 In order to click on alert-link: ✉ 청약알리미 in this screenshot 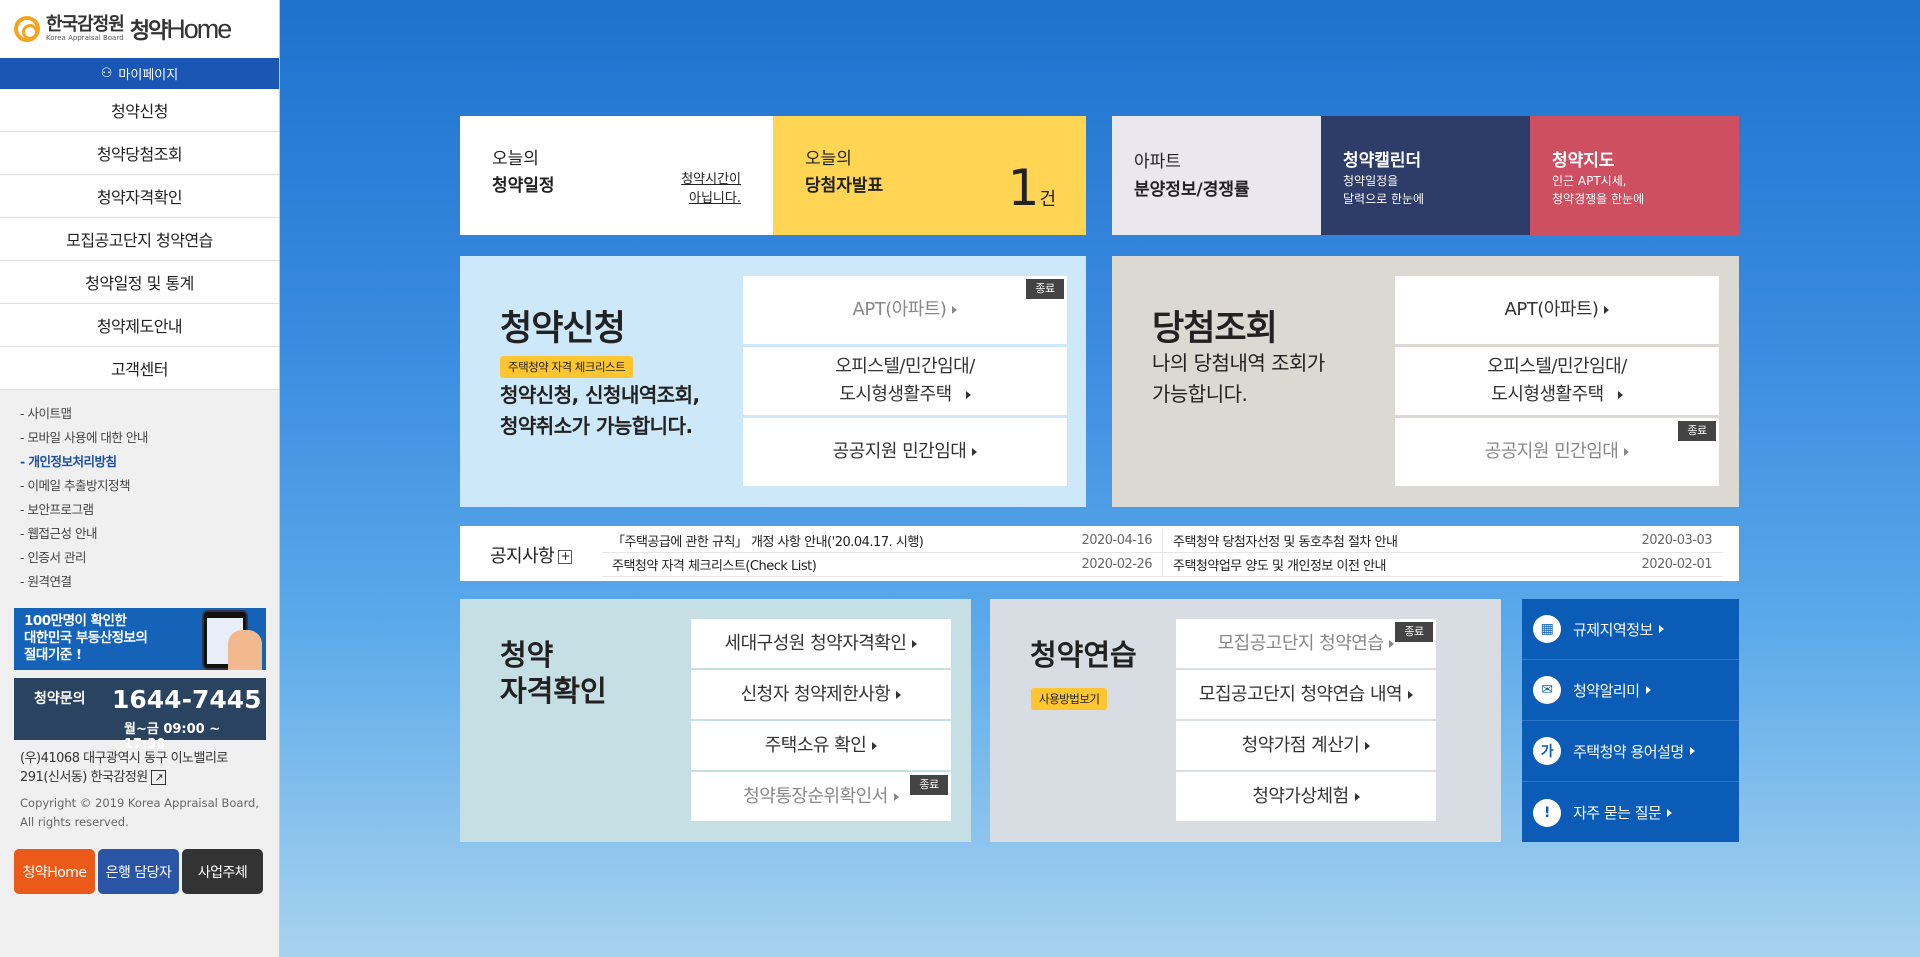, I will do `click(1630, 690)`.